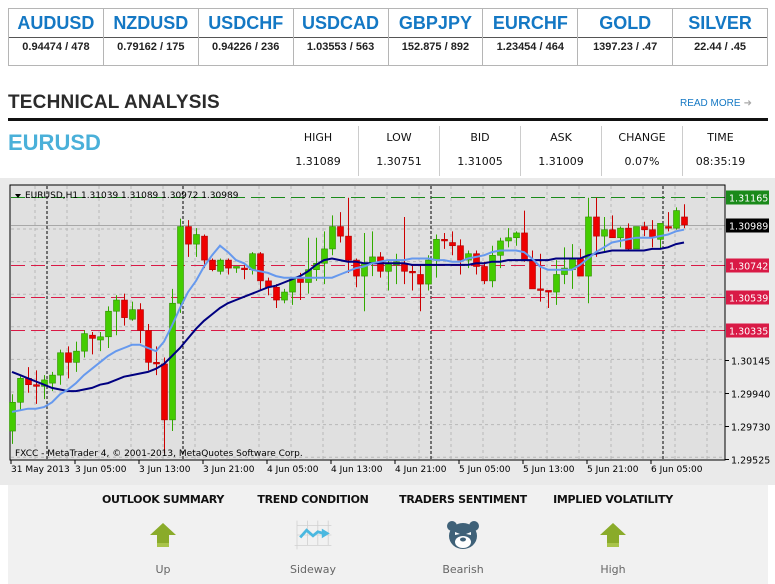 This screenshot has height=584, width=775. I want to click on summary-heading: TREND CONDITION, so click(313, 499).